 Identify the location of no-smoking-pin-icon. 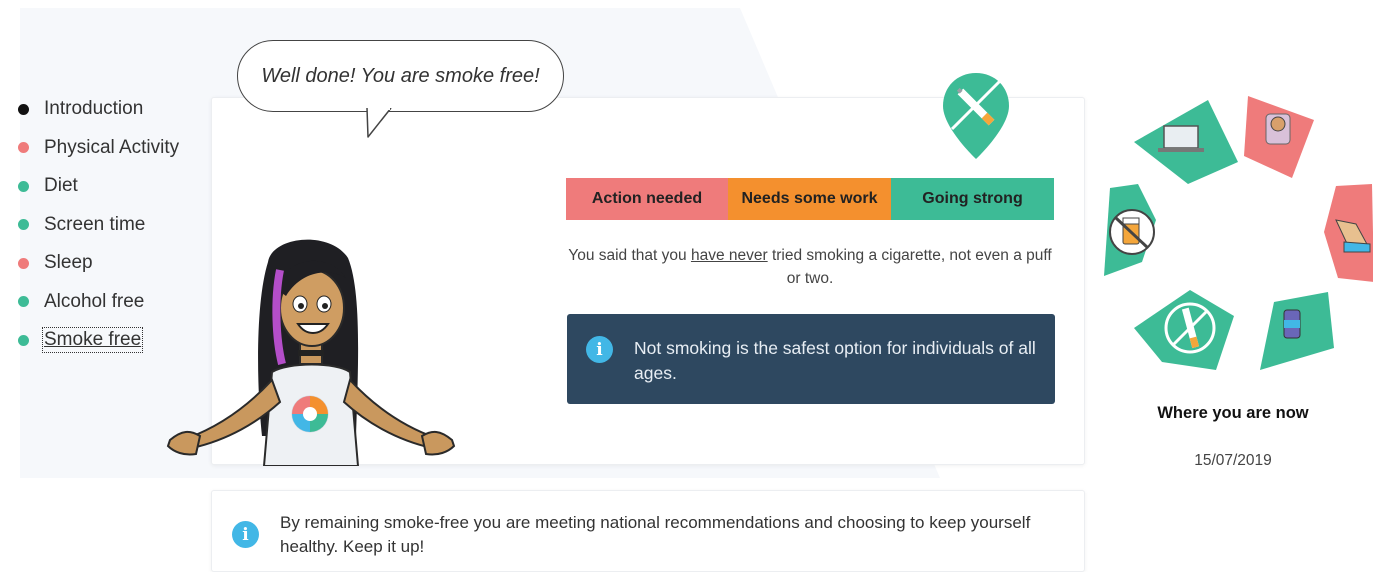
(976, 116).